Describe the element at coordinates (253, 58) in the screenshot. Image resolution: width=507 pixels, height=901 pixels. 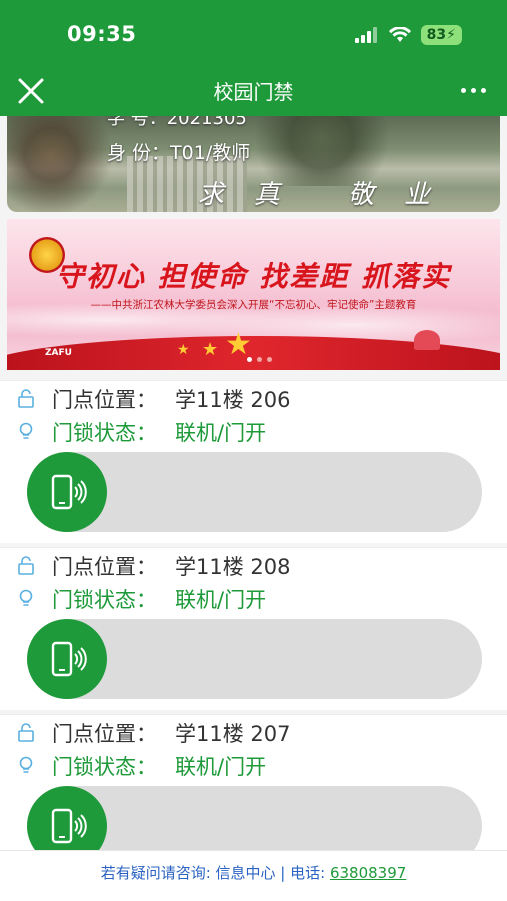
I see `top-bar: 09:35 83⚡ 校园门禁` at that location.